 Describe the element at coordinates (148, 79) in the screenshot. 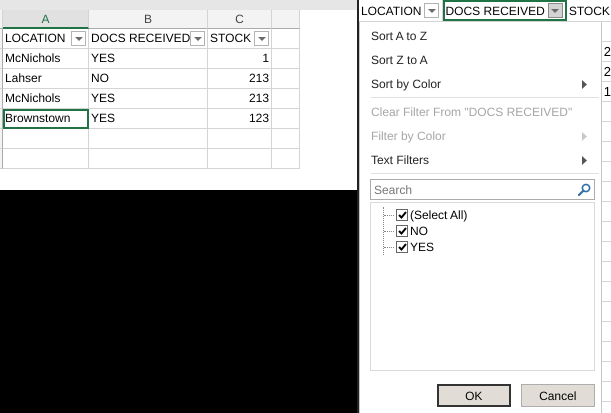

I see `table-cell: NO` at that location.